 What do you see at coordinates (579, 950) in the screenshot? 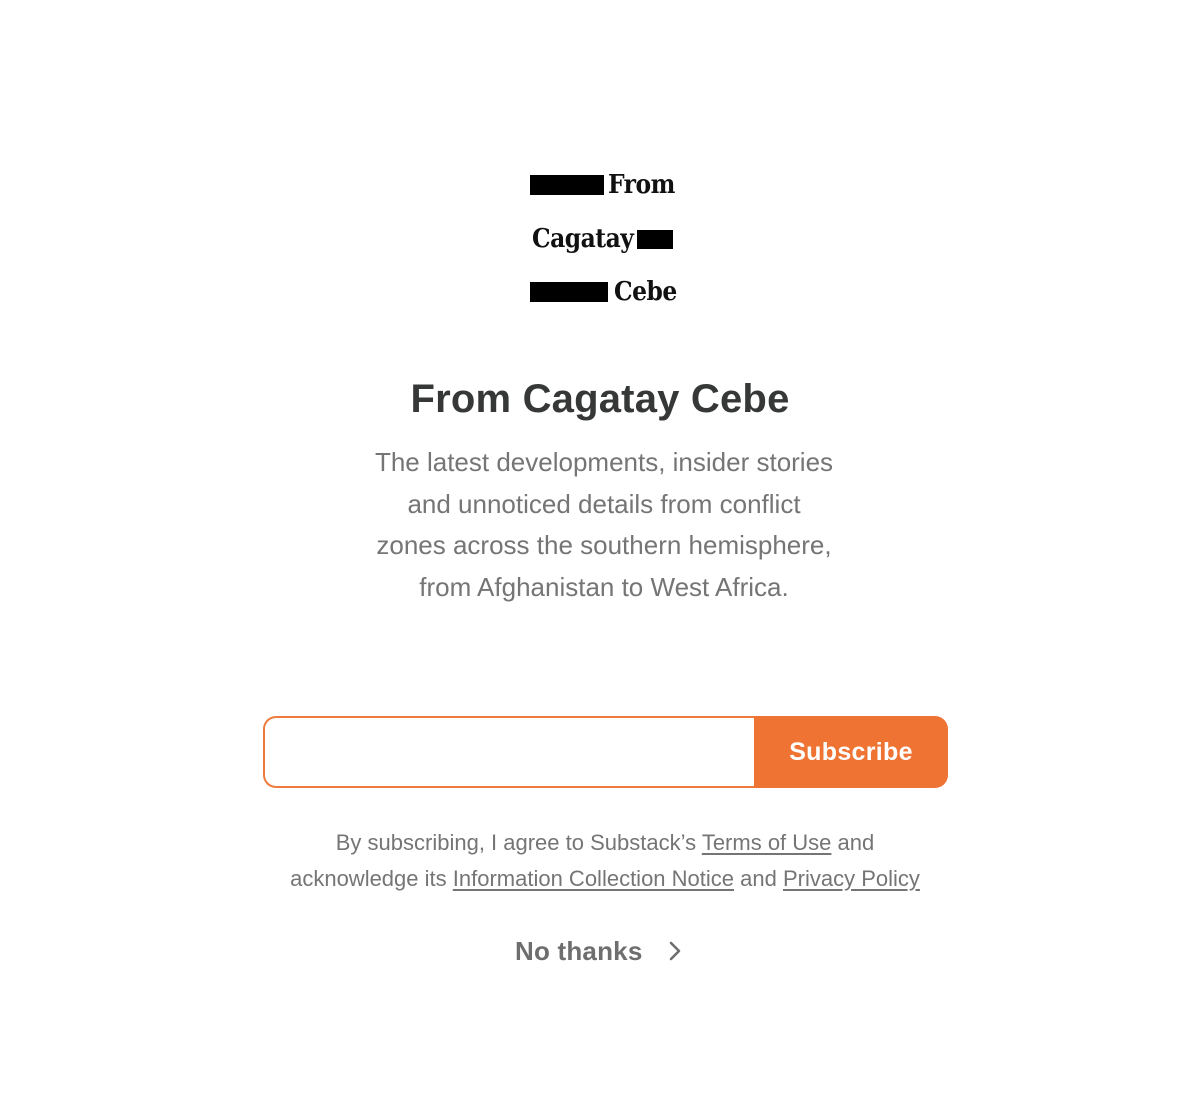
I see `no-thanks-label: No thanks` at bounding box center [579, 950].